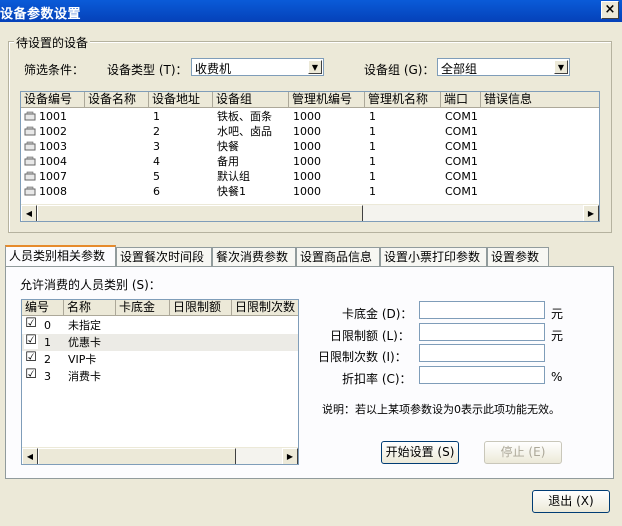  Describe the element at coordinates (156, 176) in the screenshot. I see `cell-addr: 5` at that location.